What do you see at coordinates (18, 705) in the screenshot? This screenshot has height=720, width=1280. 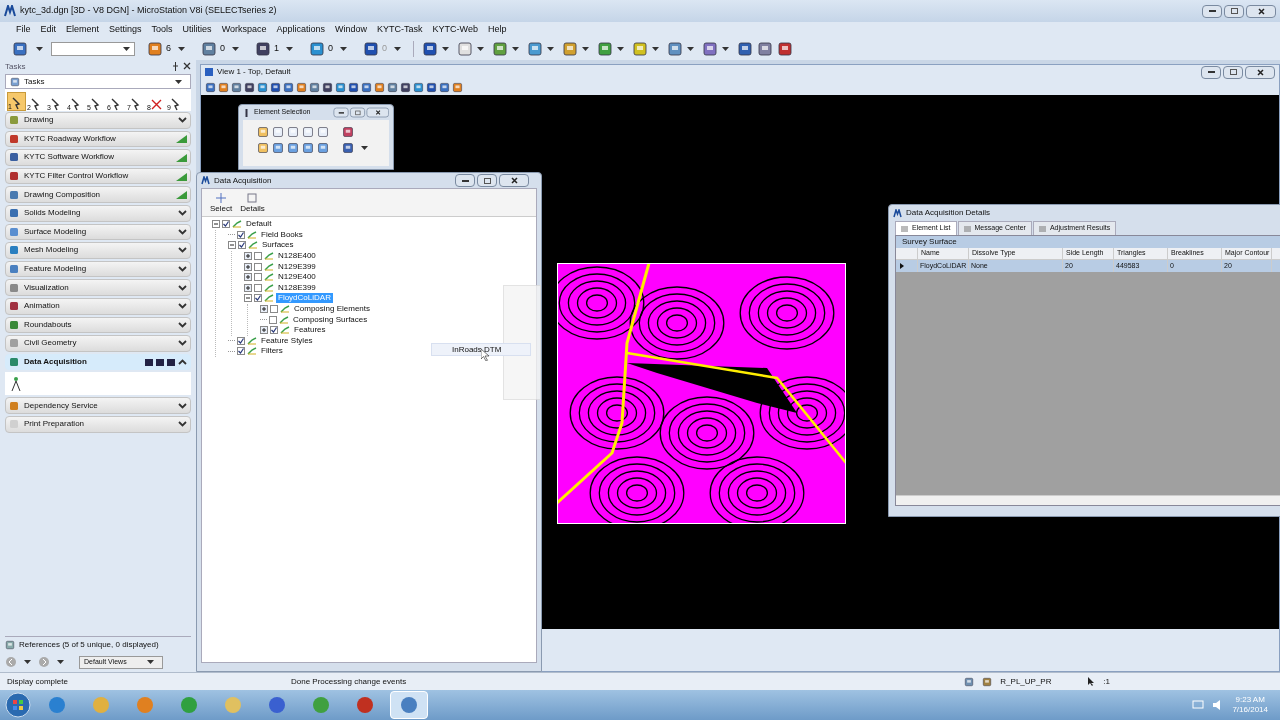 I see `start-button` at bounding box center [18, 705].